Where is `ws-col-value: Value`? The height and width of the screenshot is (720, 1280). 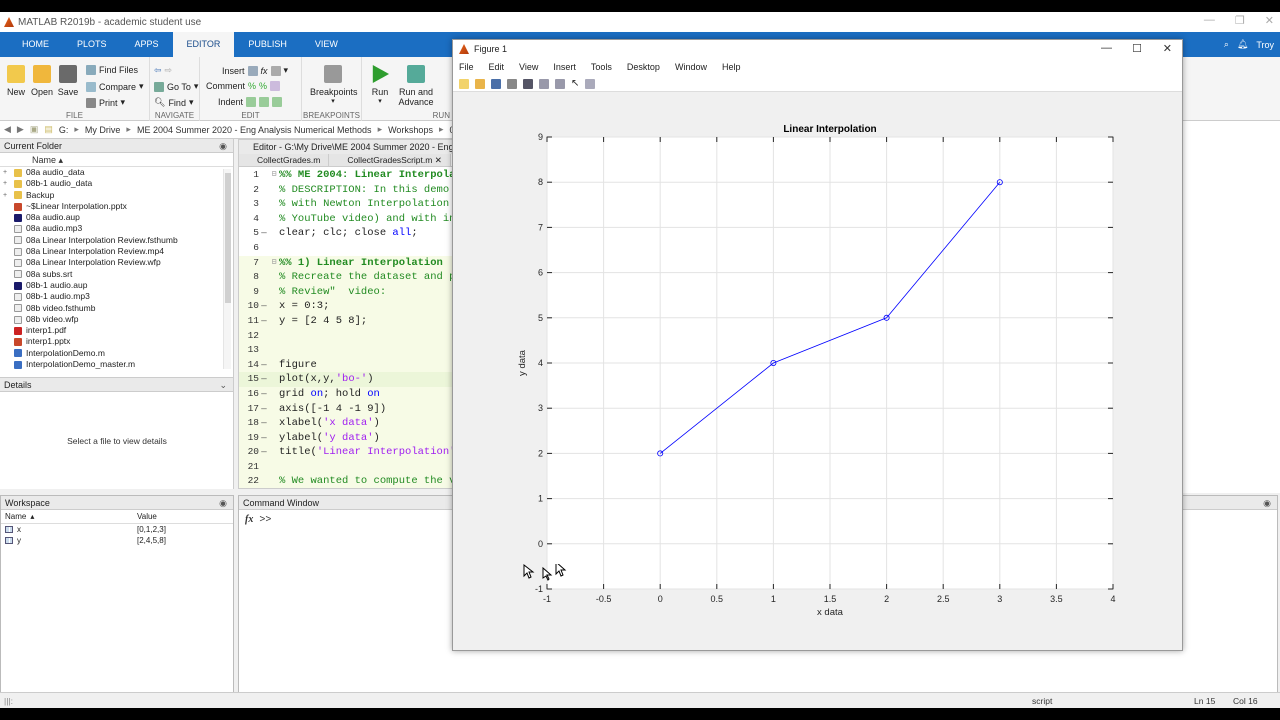
ws-col-value: Value is located at coordinates (147, 516).